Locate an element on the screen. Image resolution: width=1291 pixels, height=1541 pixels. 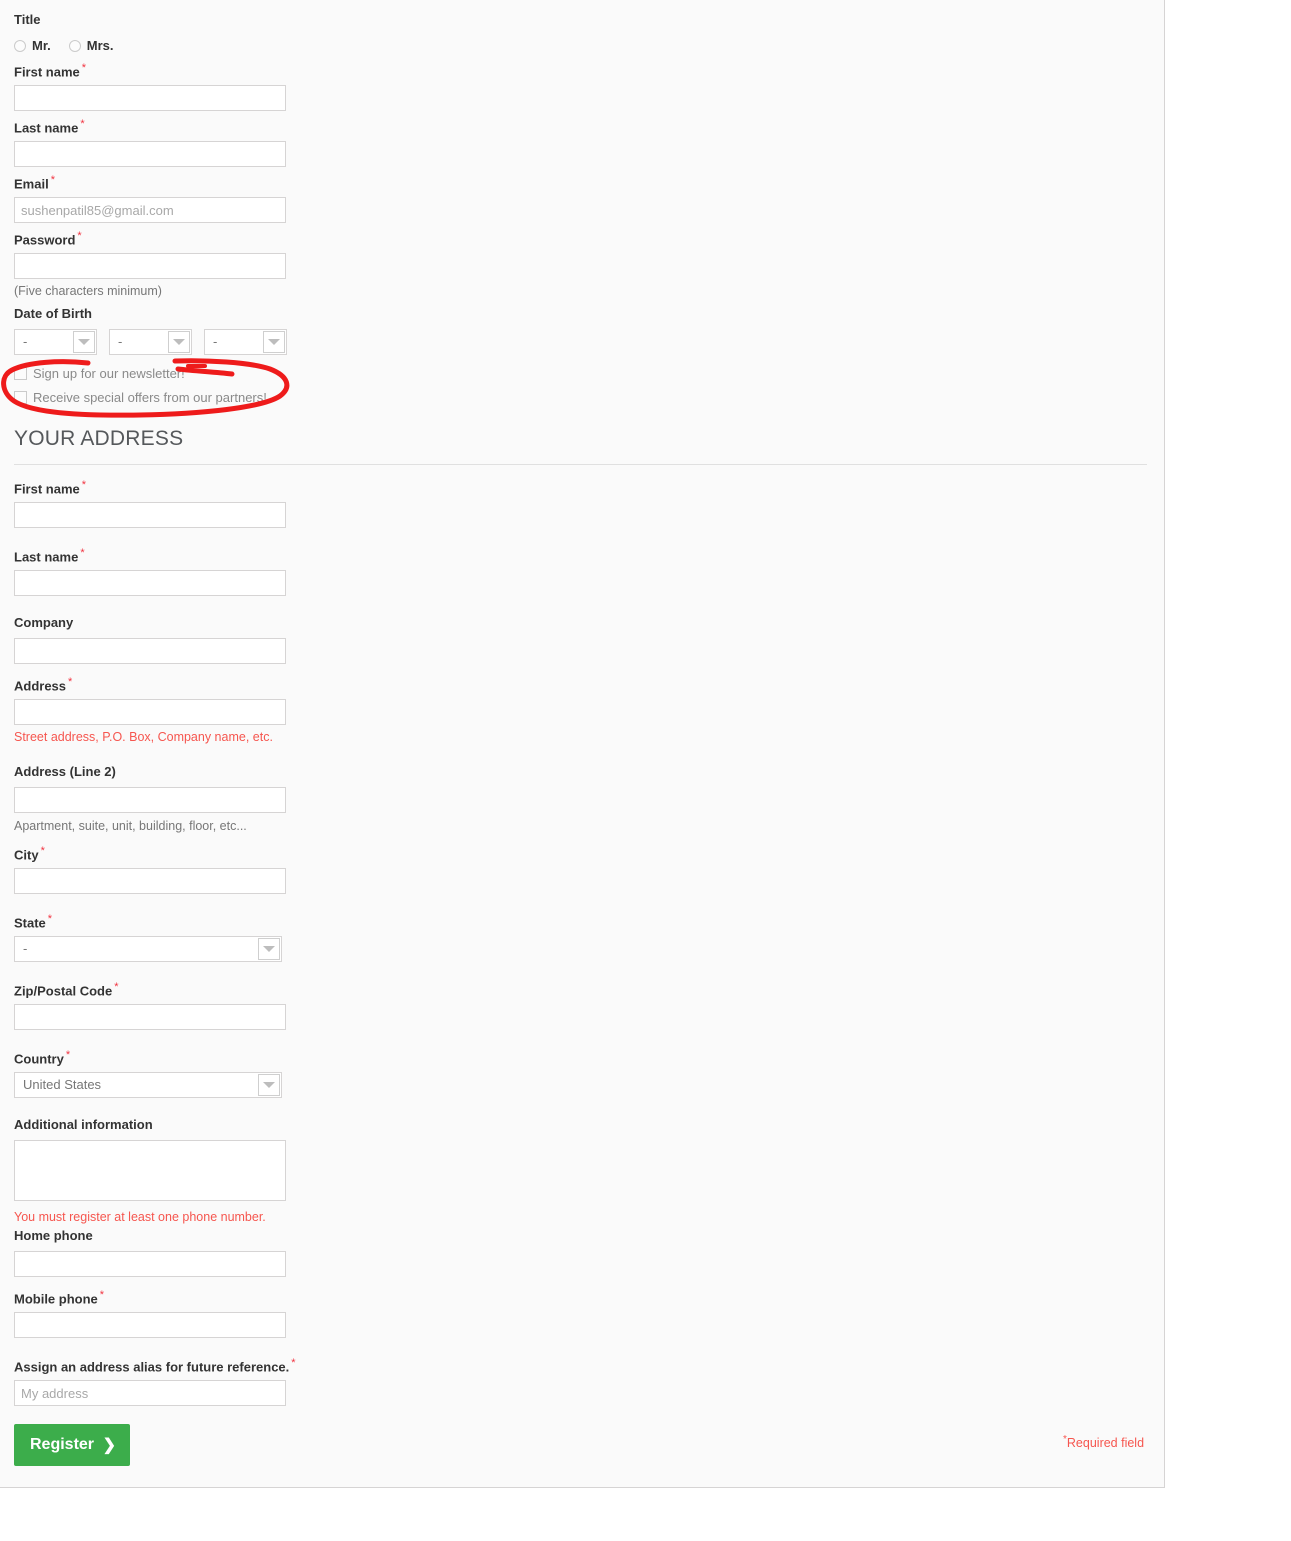
last-name-input is located at coordinates (150, 154).